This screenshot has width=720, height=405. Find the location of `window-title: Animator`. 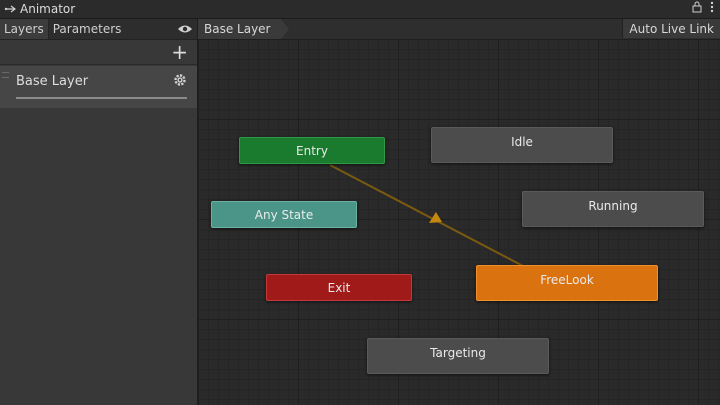

window-title: Animator is located at coordinates (48, 9).